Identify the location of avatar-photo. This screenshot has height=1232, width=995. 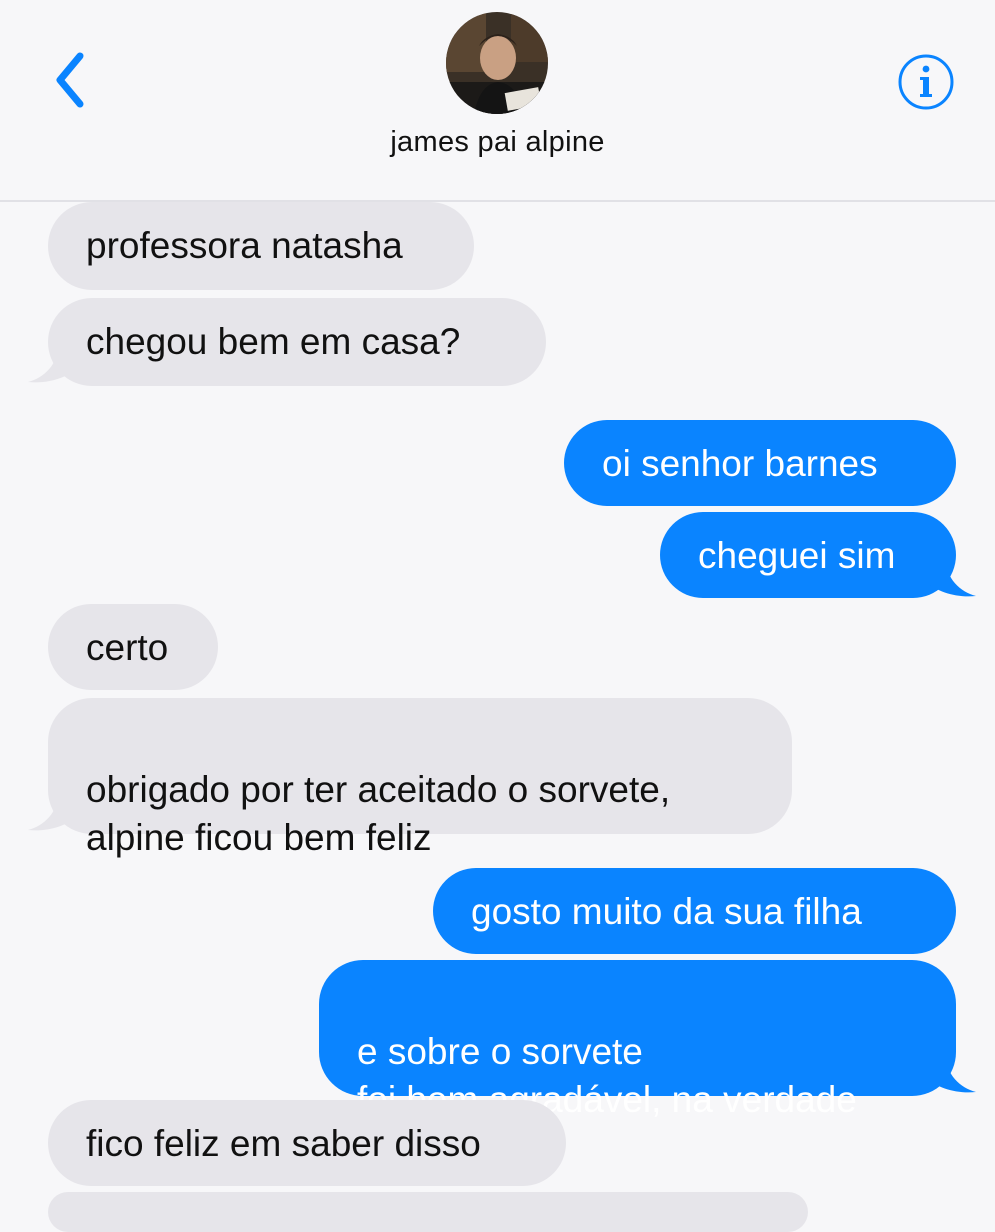
(497, 63).